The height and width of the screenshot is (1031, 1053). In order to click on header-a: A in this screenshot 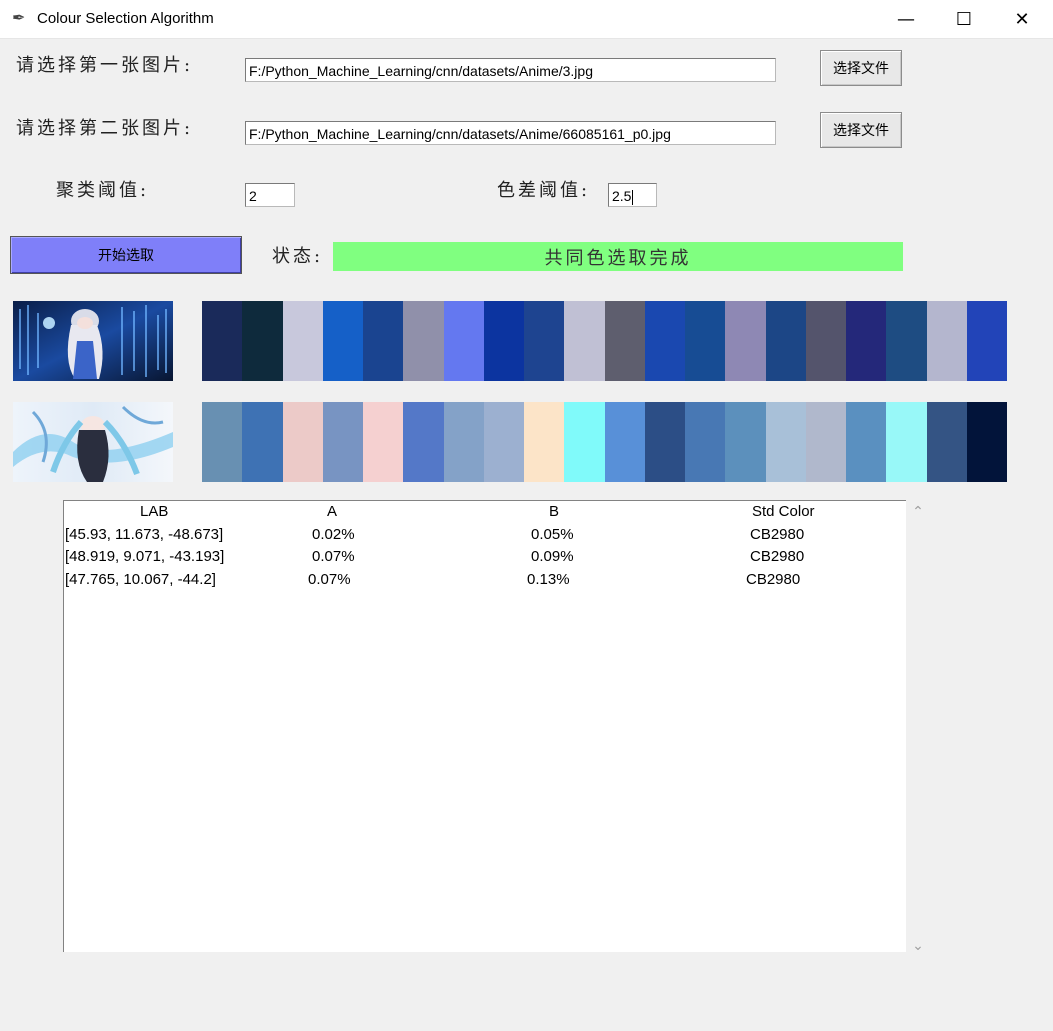, I will do `click(332, 511)`.